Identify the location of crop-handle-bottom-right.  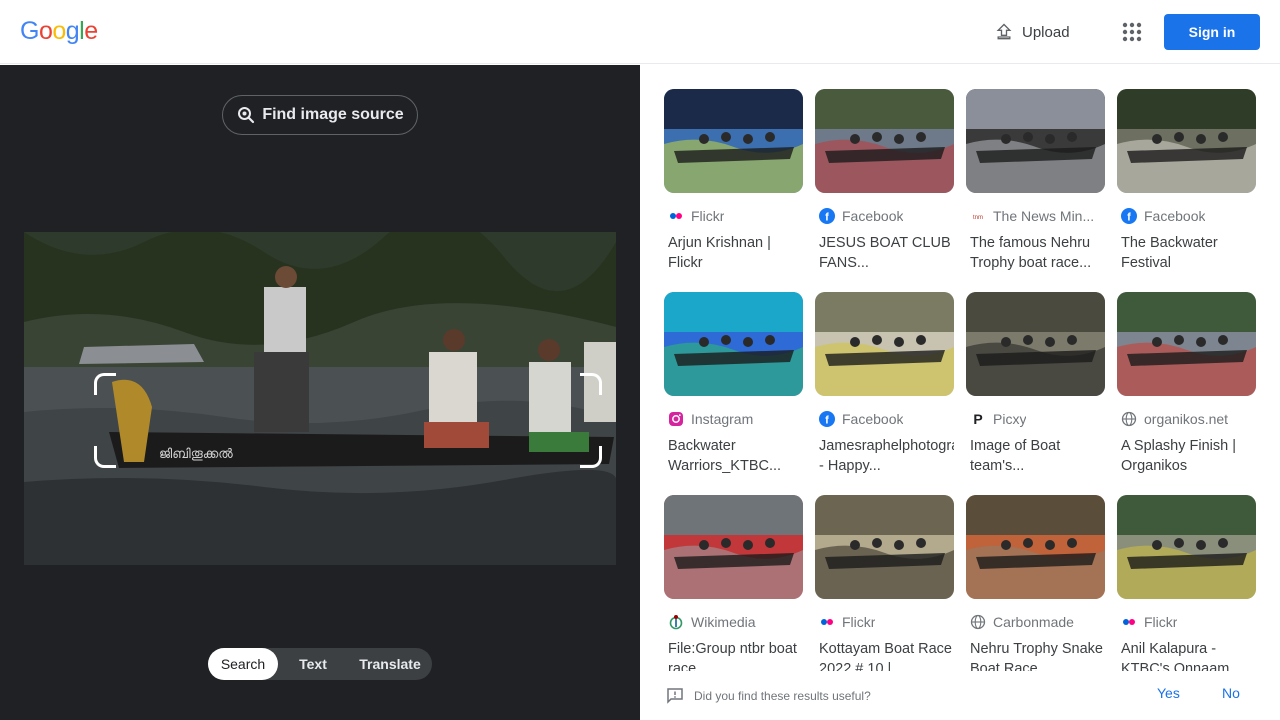
(591, 457).